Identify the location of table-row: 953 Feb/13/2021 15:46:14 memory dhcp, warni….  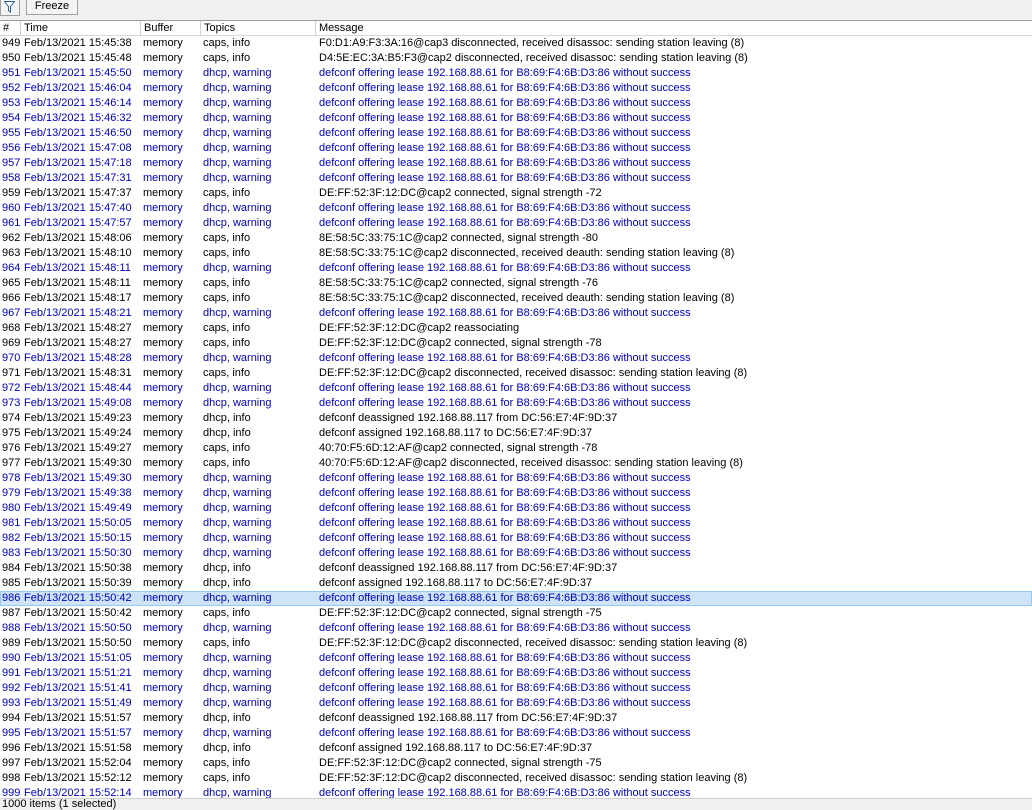
(516, 103).